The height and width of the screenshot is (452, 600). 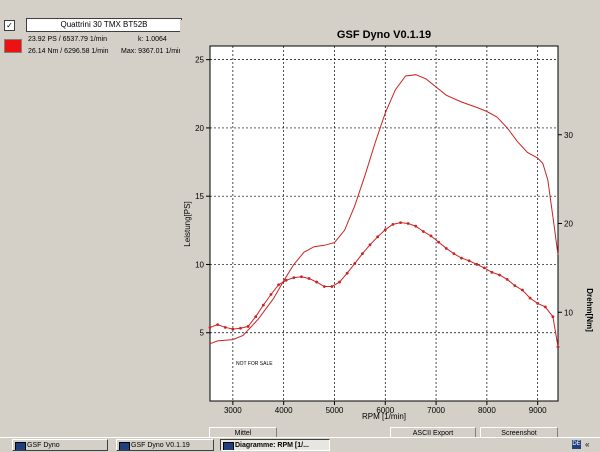 What do you see at coordinates (60, 445) in the screenshot?
I see `taskbar-item-gsf-dyno: GSF Dyno` at bounding box center [60, 445].